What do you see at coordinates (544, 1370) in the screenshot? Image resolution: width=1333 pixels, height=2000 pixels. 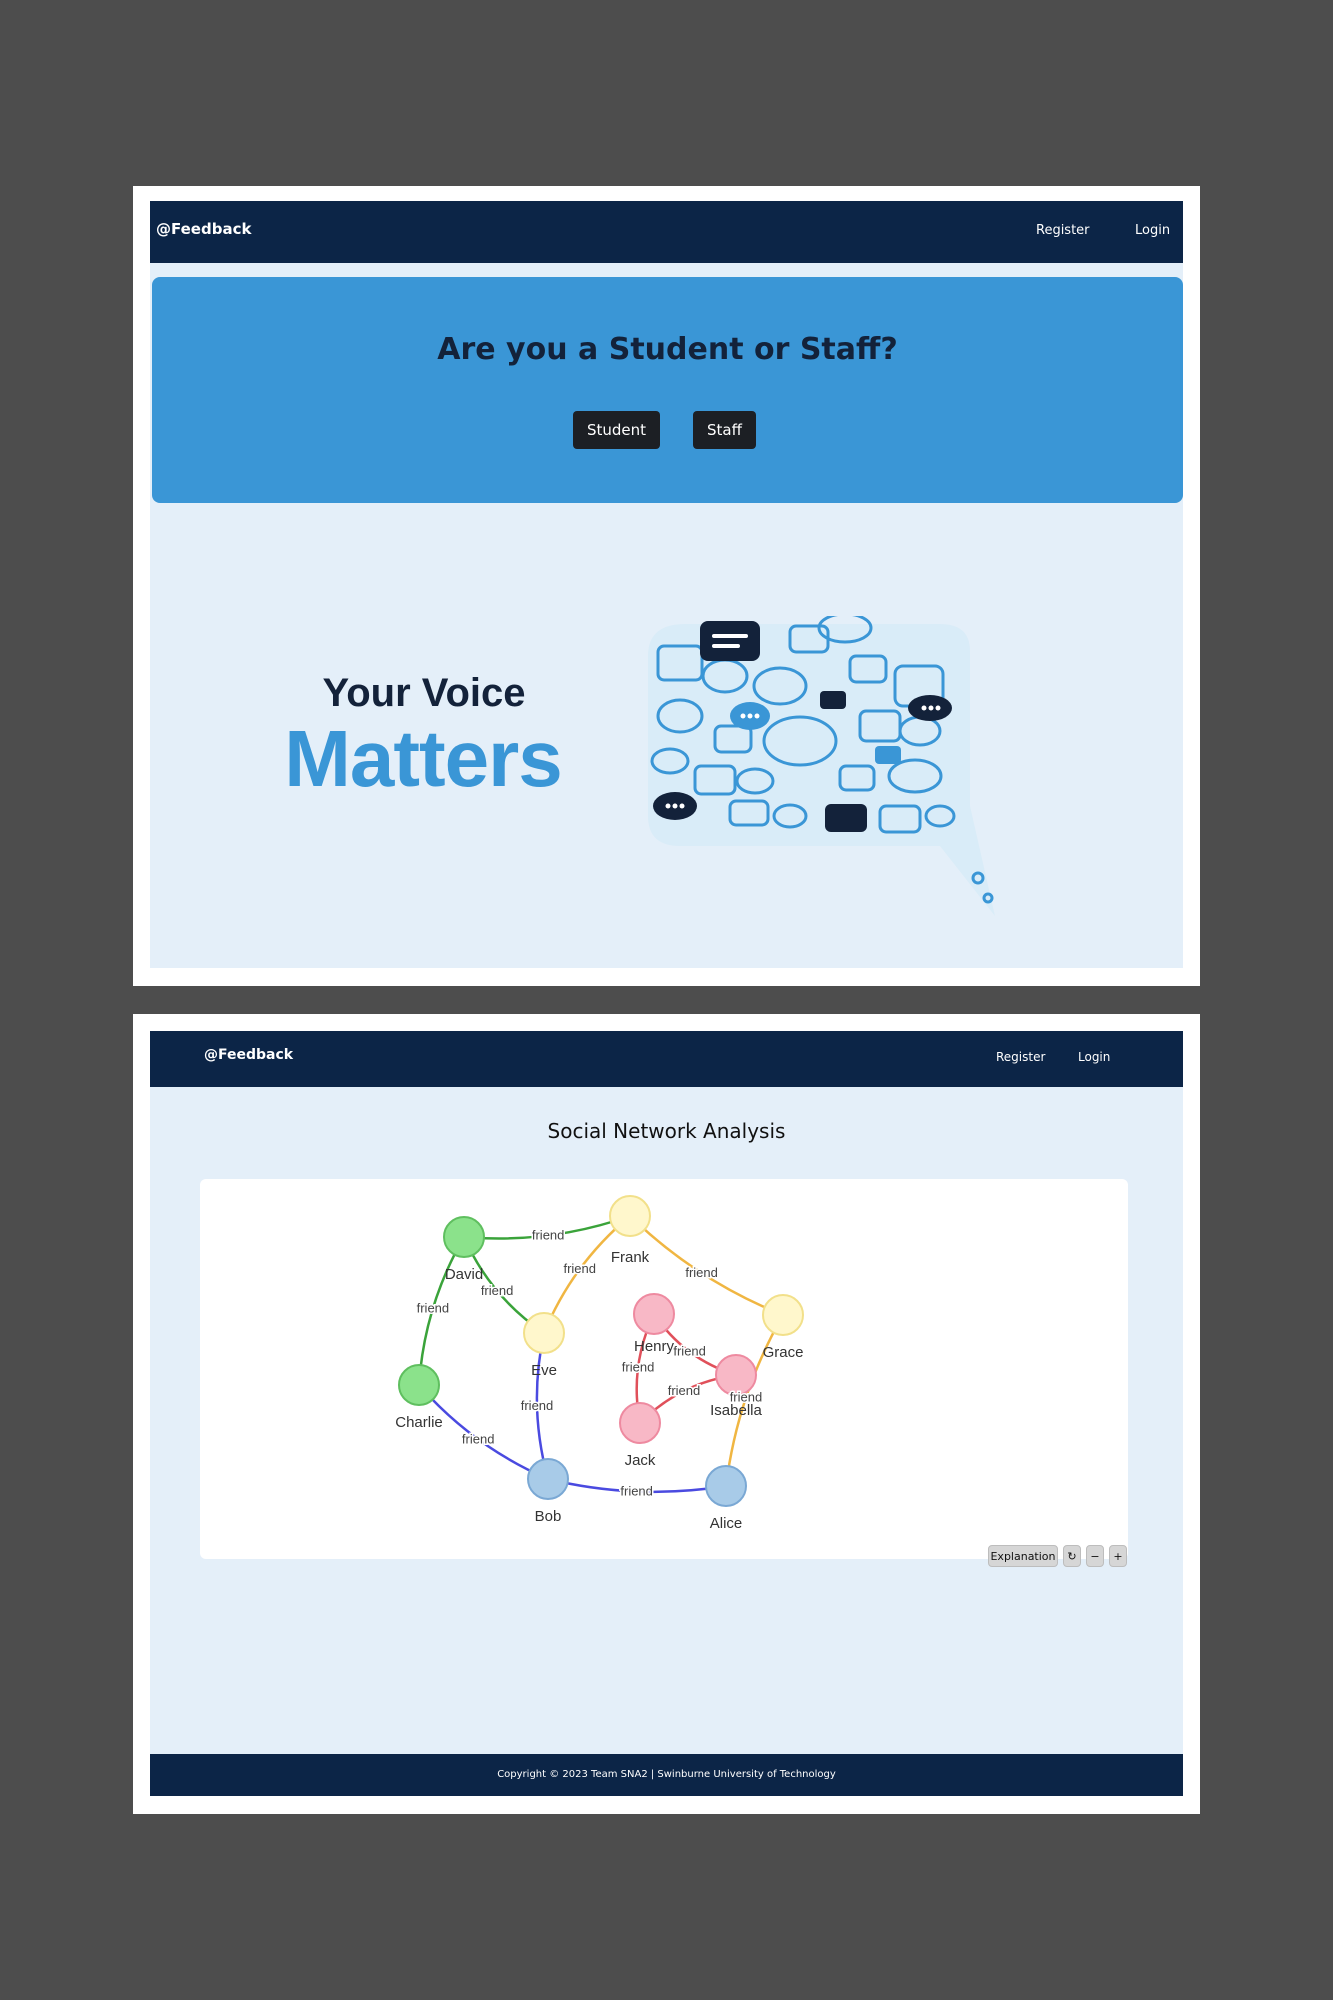 I see `graph-node-label-eve: Eve` at bounding box center [544, 1370].